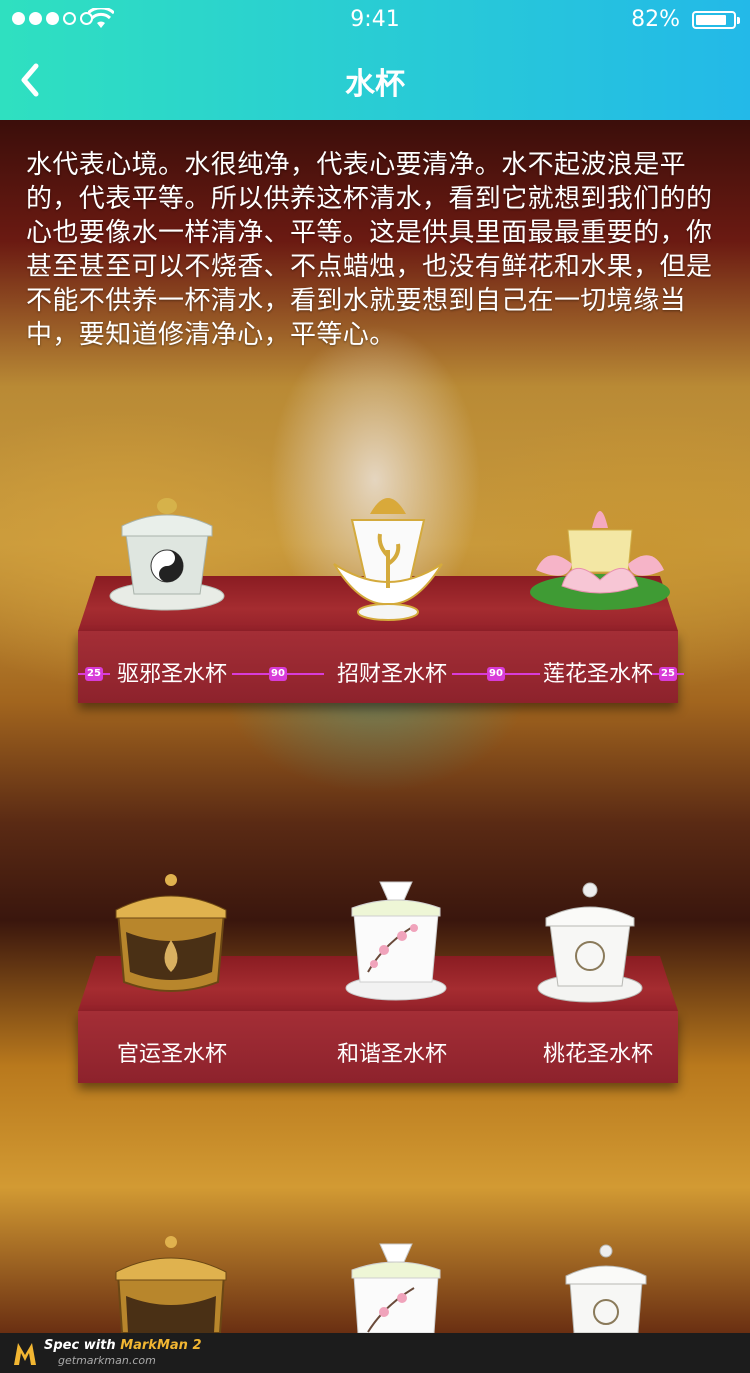 The height and width of the screenshot is (1373, 750). Describe the element at coordinates (655, 19) in the screenshot. I see `battery-percentage: 82%` at that location.